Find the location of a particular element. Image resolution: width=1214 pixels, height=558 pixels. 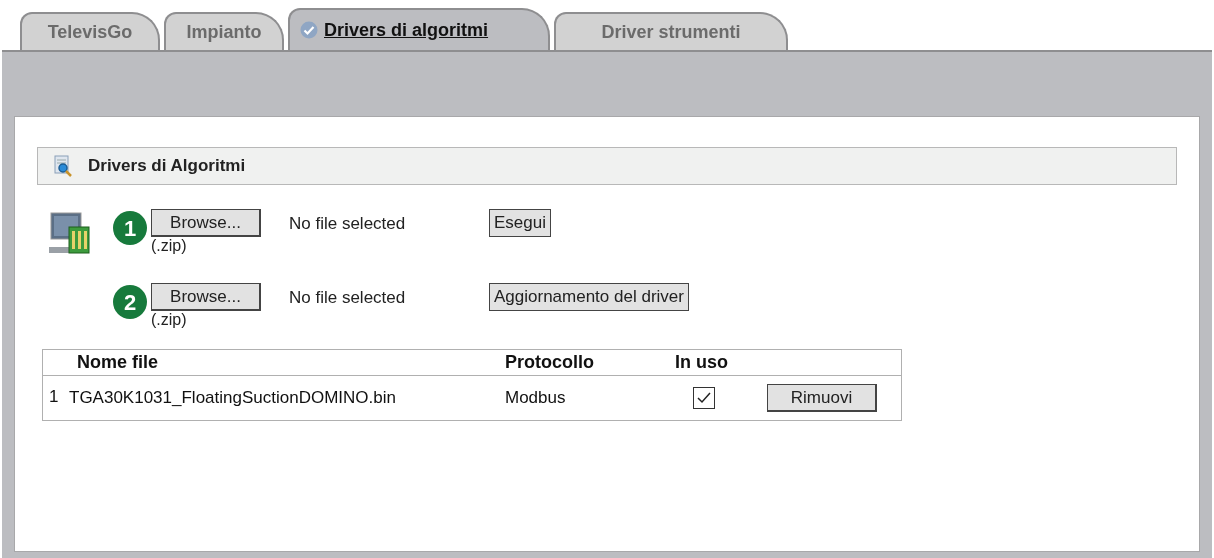

computer-icon is located at coordinates (70, 234).